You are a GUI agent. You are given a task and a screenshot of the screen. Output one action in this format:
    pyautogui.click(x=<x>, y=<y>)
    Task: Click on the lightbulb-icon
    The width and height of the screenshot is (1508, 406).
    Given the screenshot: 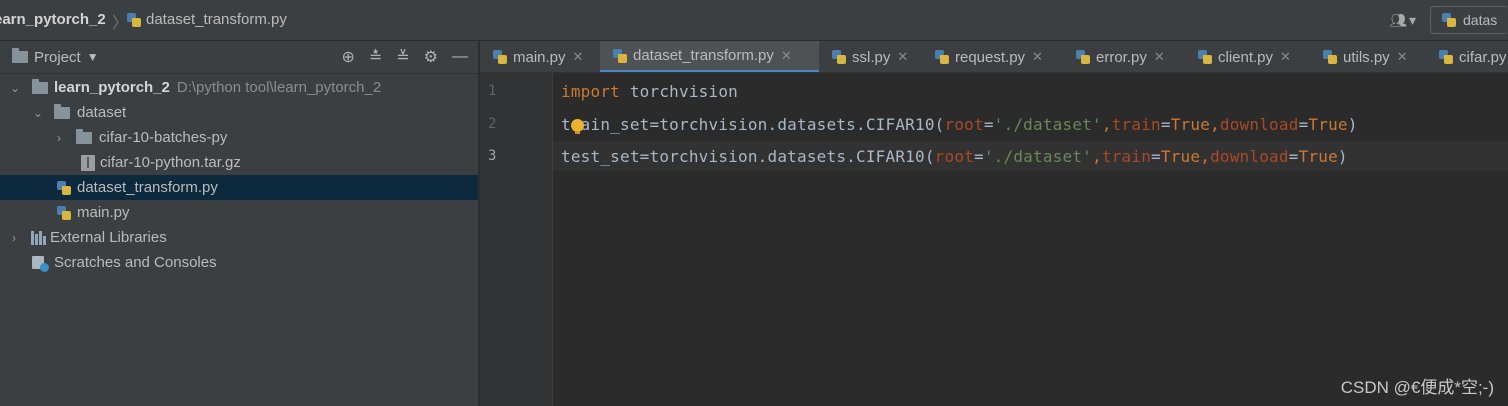 What is the action you would take?
    pyautogui.click(x=577, y=126)
    